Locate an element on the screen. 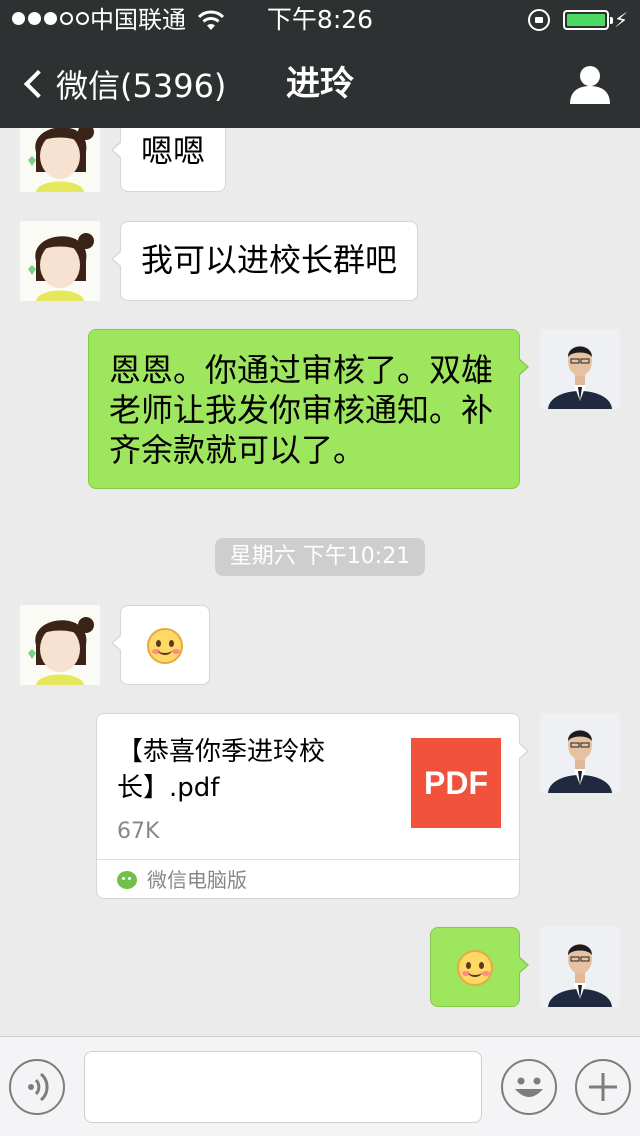  smiley-face-icon is located at coordinates (529, 1087).